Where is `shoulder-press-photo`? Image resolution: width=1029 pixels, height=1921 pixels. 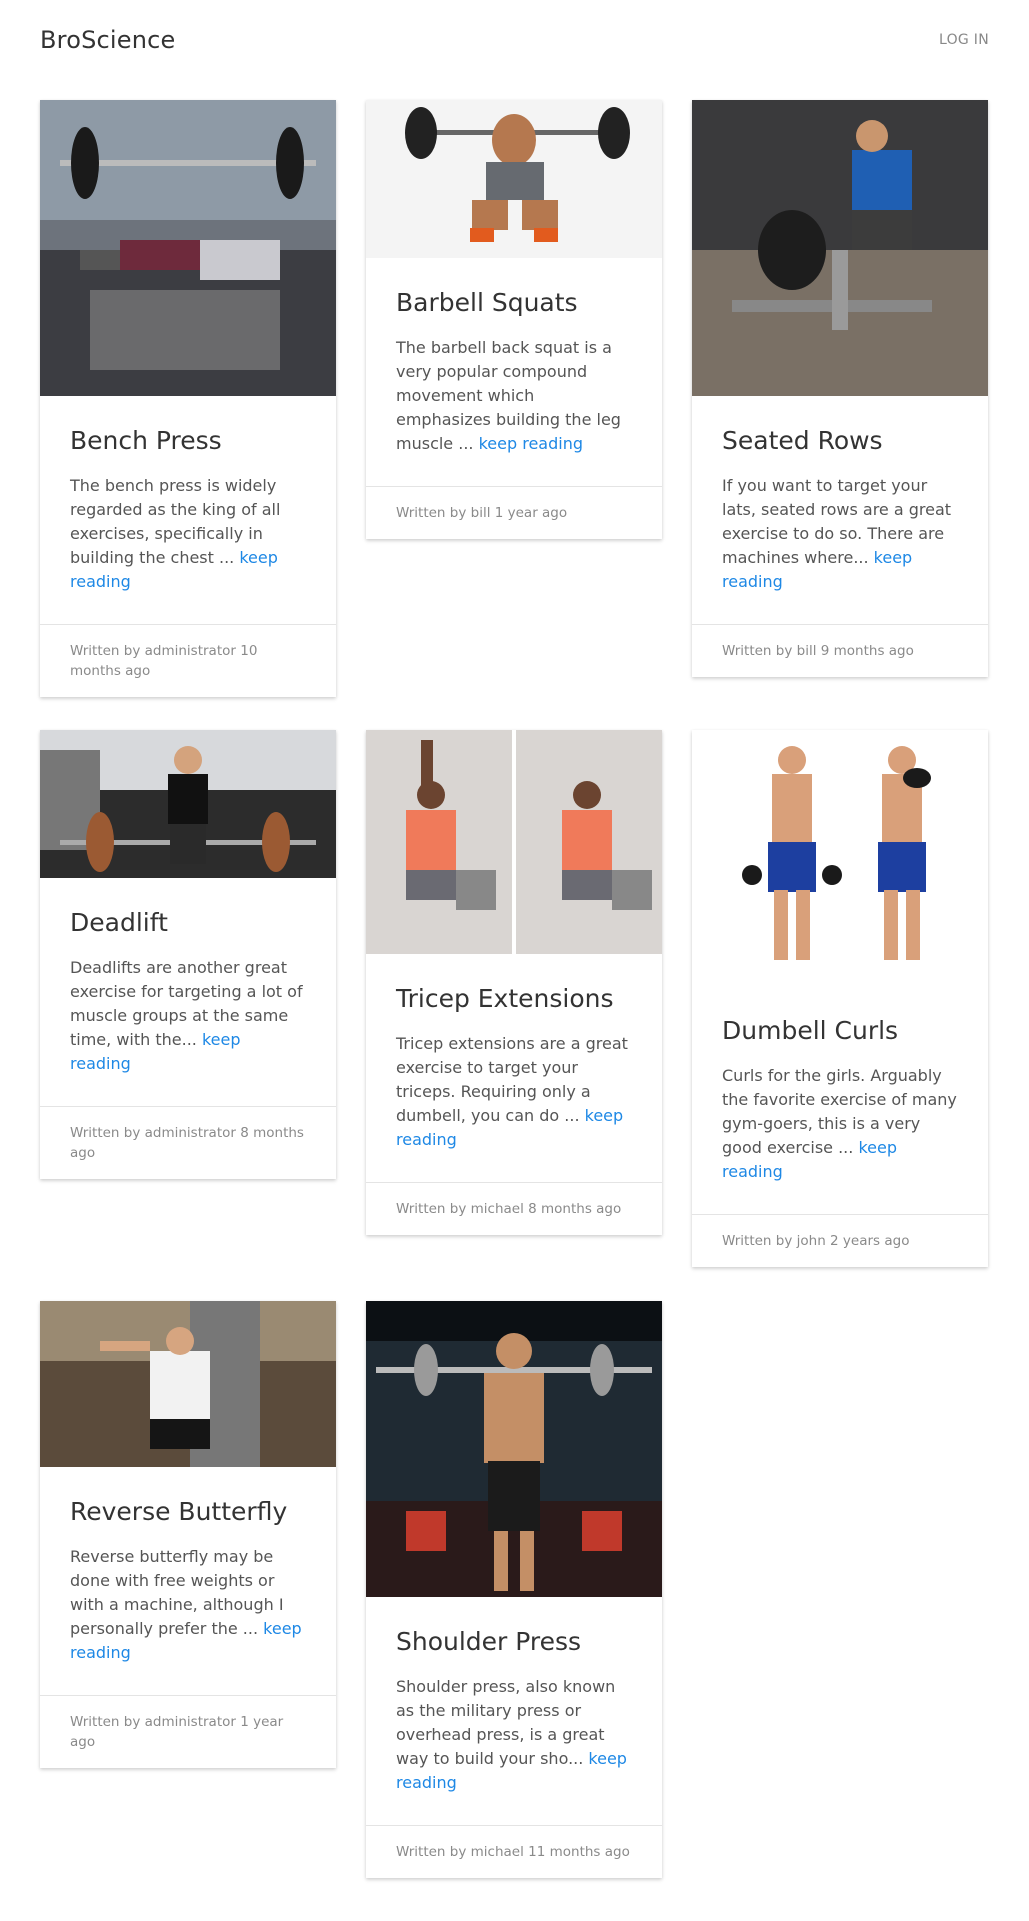
shoulder-press-photo is located at coordinates (514, 1449).